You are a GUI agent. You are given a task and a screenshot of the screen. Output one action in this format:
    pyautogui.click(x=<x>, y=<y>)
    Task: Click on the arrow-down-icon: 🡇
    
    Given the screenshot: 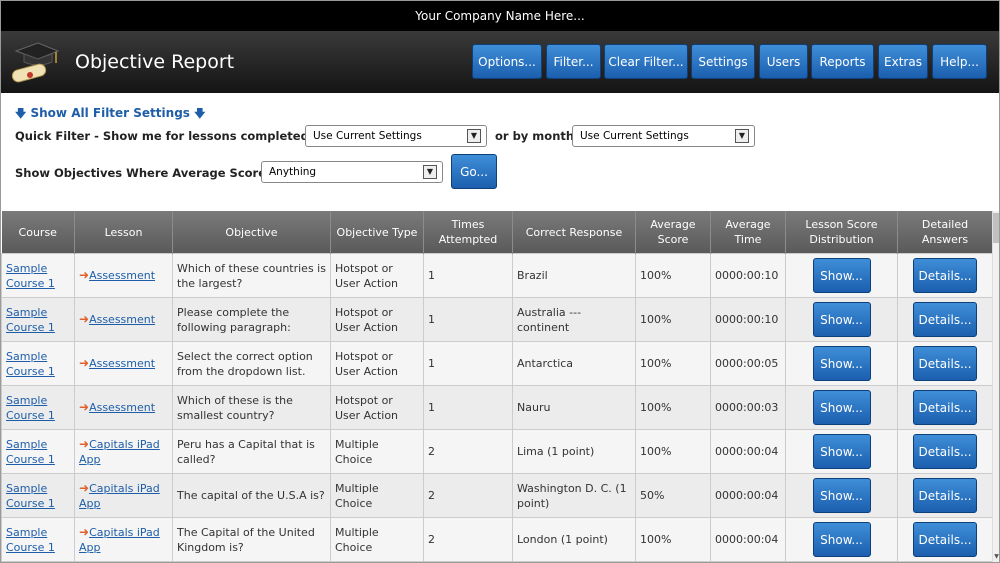 What is the action you would take?
    pyautogui.click(x=200, y=113)
    